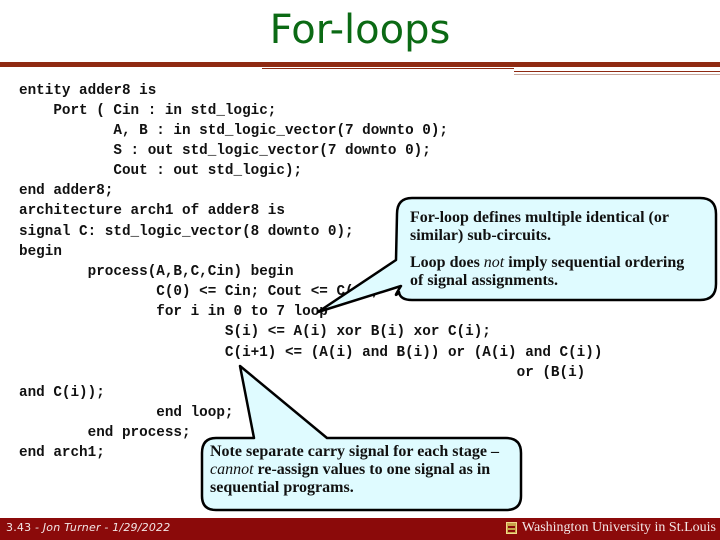 Image resolution: width=720 pixels, height=540 pixels. Describe the element at coordinates (594, 262) in the screenshot. I see `callout-text-part: imply sequential ordering` at that location.